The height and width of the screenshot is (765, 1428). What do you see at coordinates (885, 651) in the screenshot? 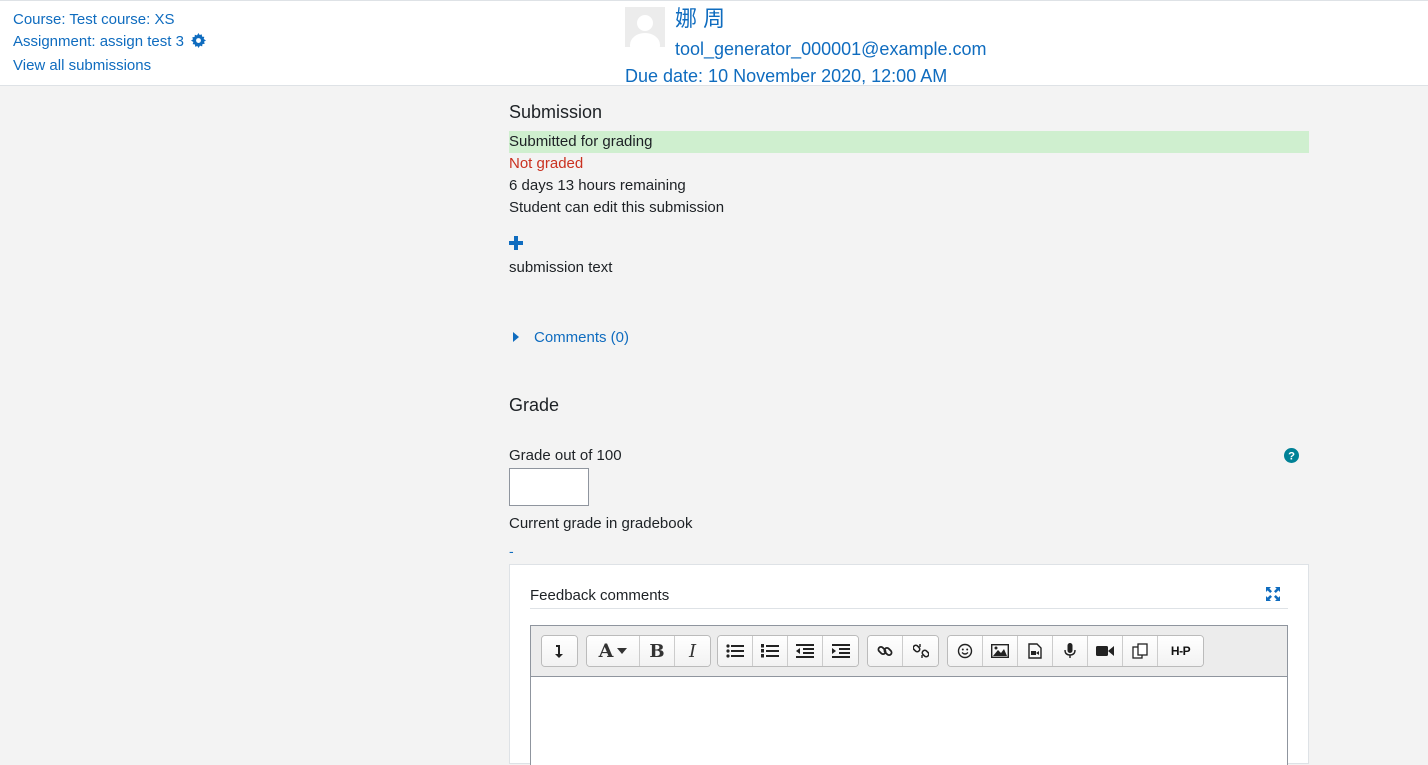
I see `link-icon` at bounding box center [885, 651].